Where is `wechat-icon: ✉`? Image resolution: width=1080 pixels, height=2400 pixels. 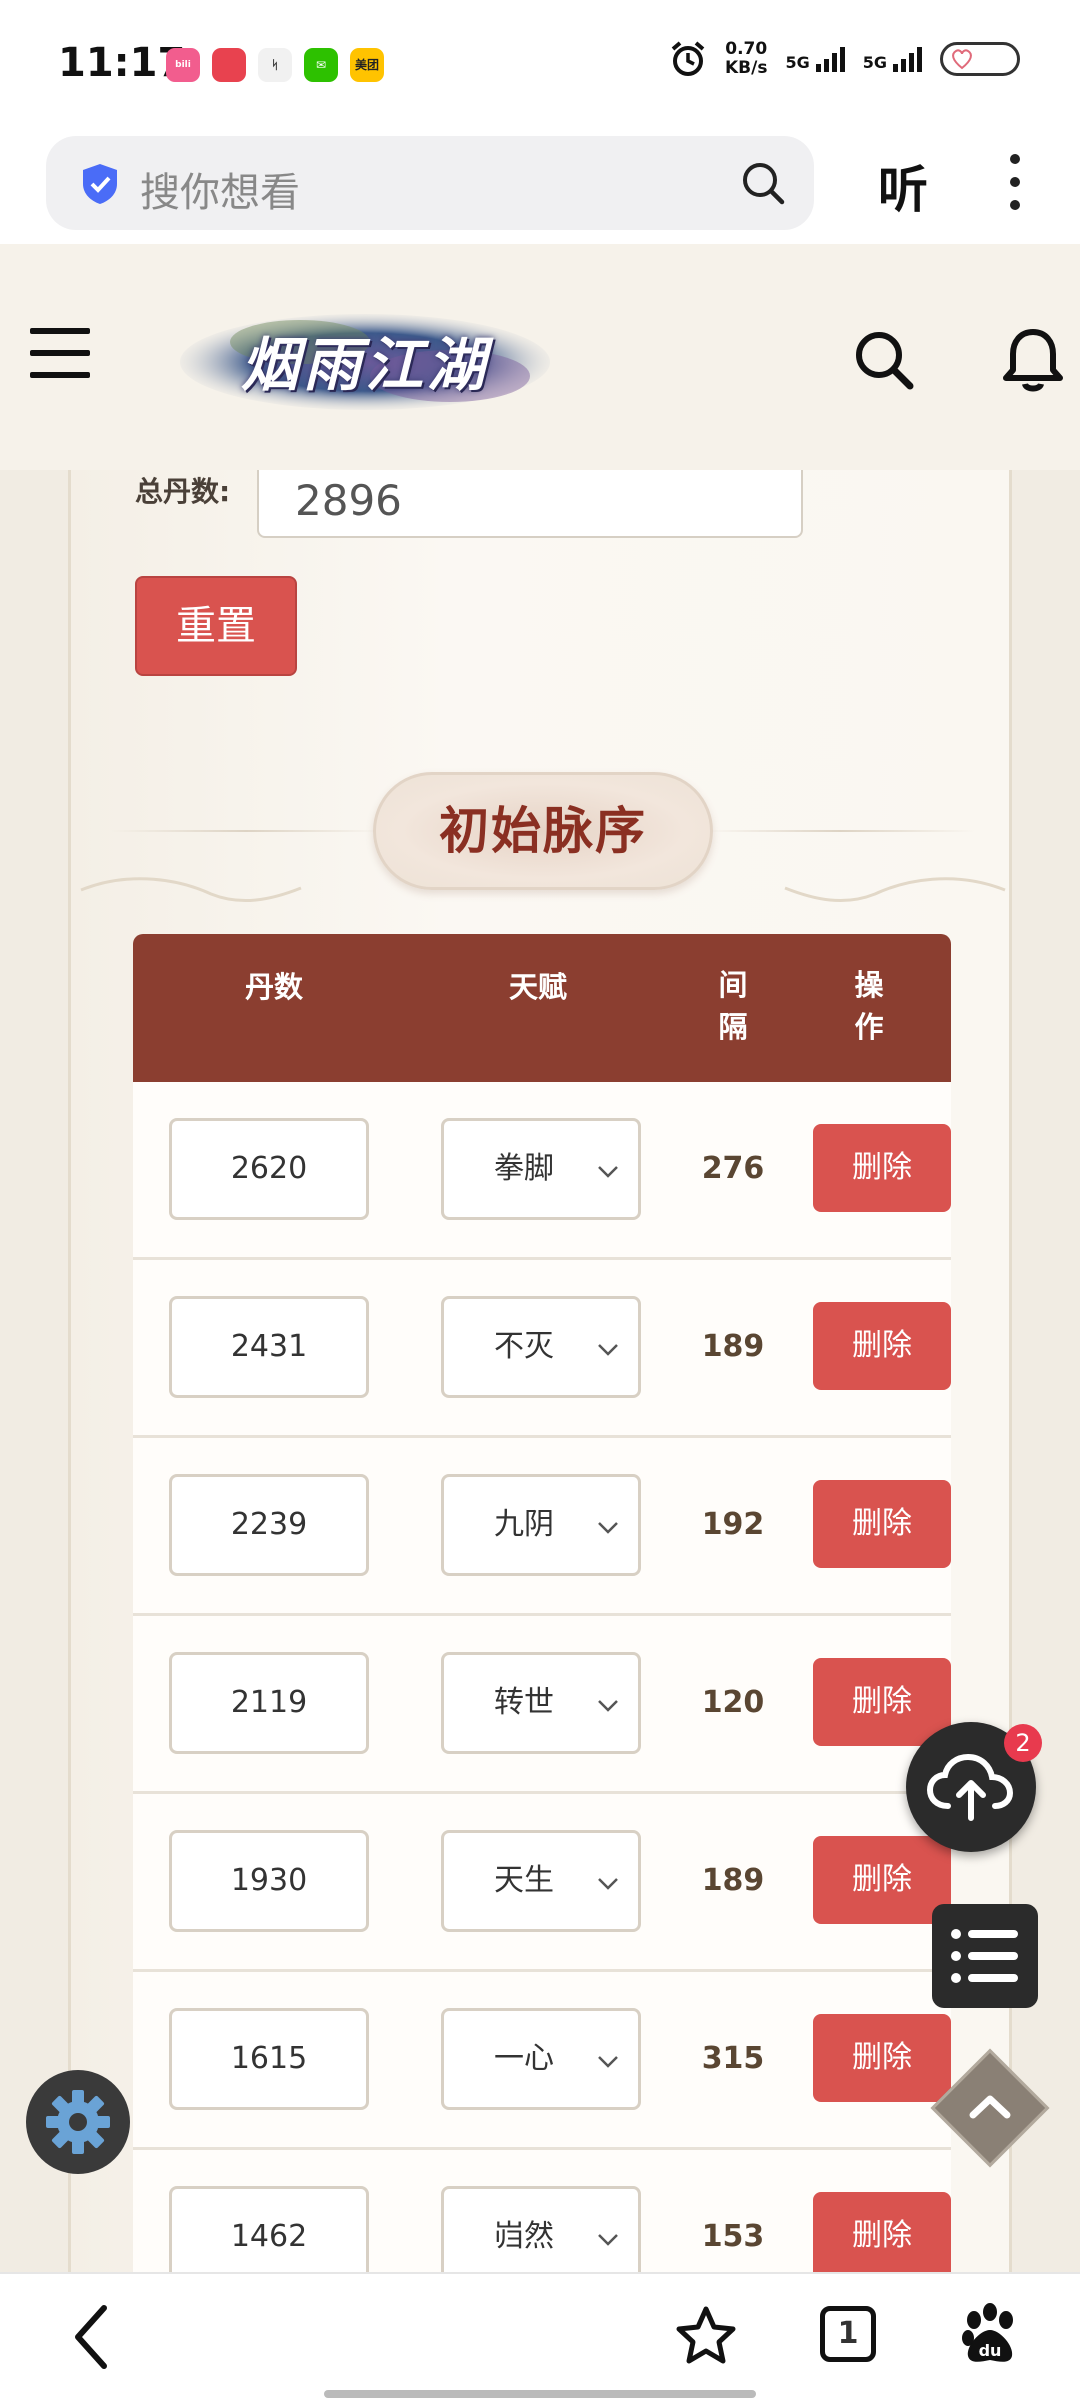 wechat-icon: ✉ is located at coordinates (321, 65).